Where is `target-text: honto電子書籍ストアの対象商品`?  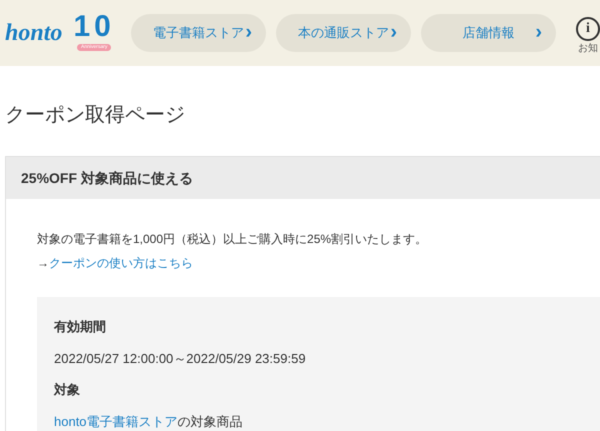 target-text: honto電子書籍ストアの対象商品 is located at coordinates (149, 421).